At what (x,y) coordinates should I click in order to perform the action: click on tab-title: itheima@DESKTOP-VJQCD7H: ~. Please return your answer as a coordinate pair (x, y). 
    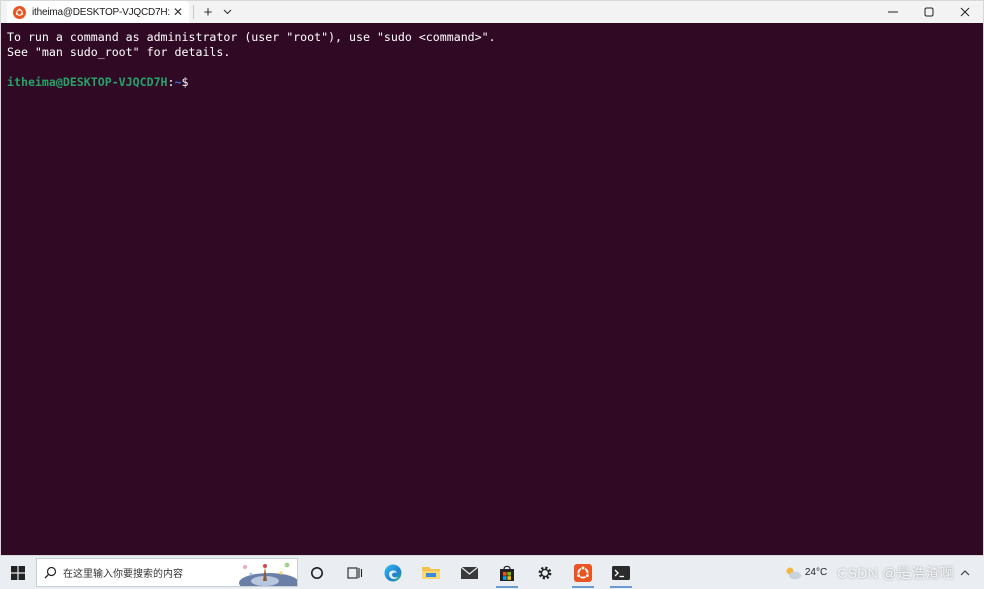
    Looking at the image, I should click on (101, 12).